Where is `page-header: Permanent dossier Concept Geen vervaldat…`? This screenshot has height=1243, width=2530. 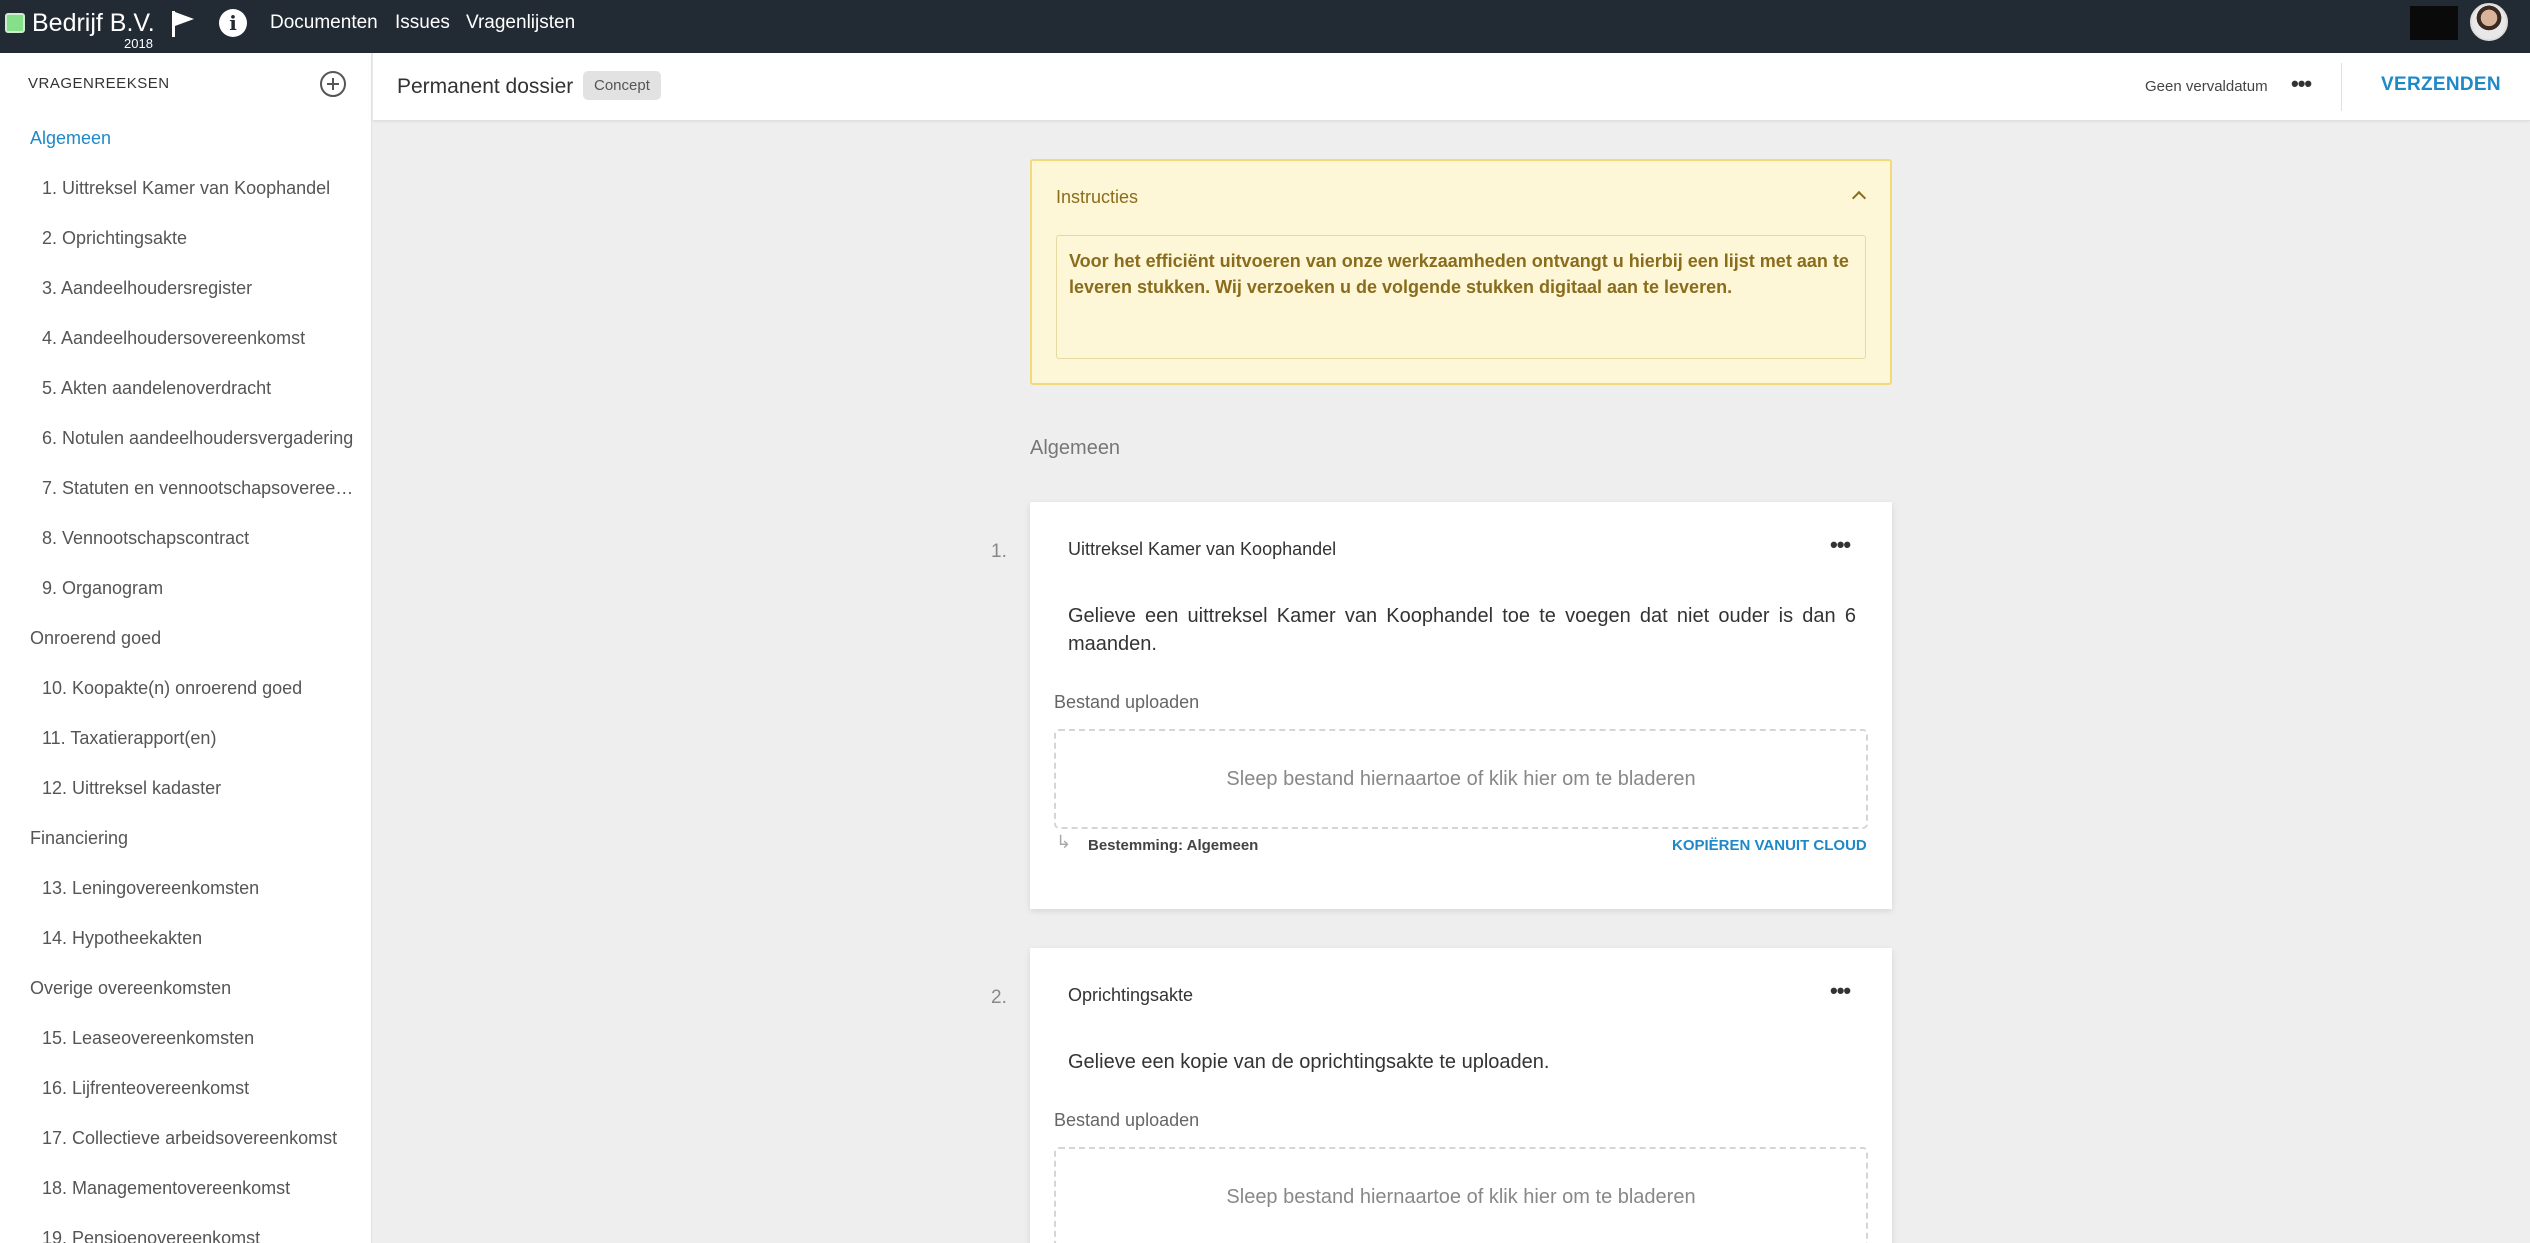
page-header: Permanent dossier Concept Geen vervaldat… is located at coordinates (1451, 87).